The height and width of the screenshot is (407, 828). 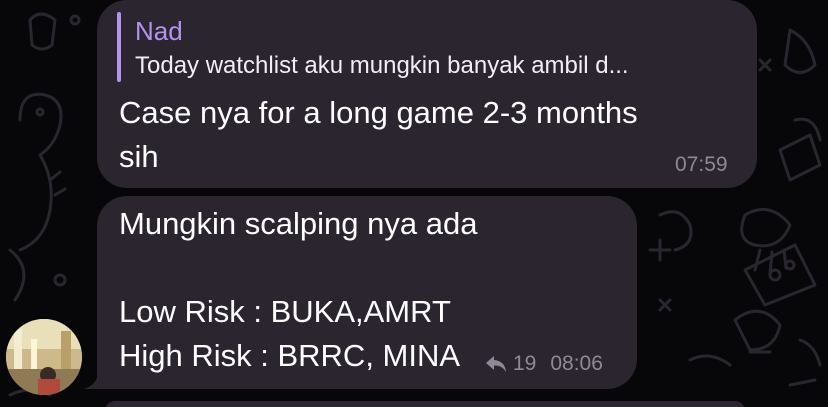 I want to click on message-bubble-partial, so click(x=425, y=404).